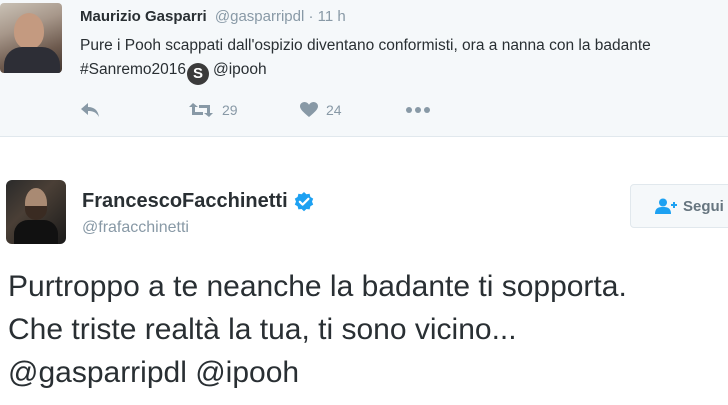  What do you see at coordinates (198, 74) in the screenshot?
I see `sanremo-s-icon: S` at bounding box center [198, 74].